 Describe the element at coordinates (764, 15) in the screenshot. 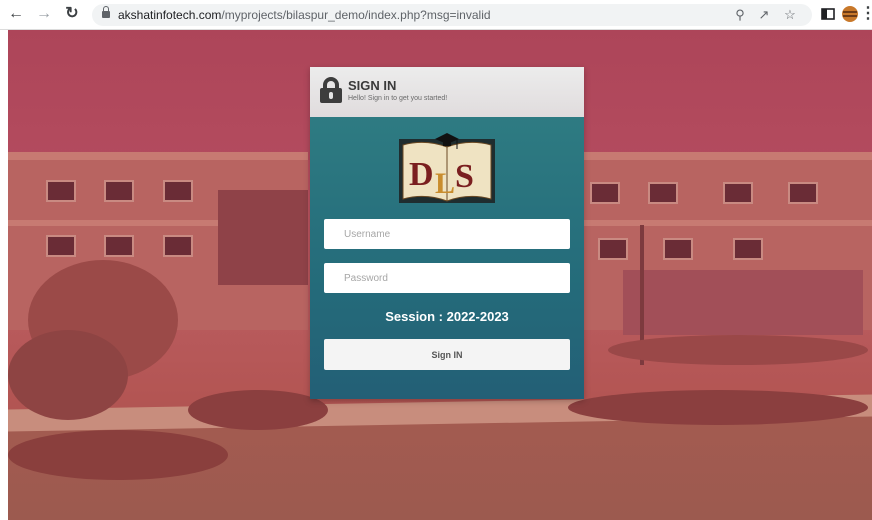

I see `share-icon: ↗` at that location.